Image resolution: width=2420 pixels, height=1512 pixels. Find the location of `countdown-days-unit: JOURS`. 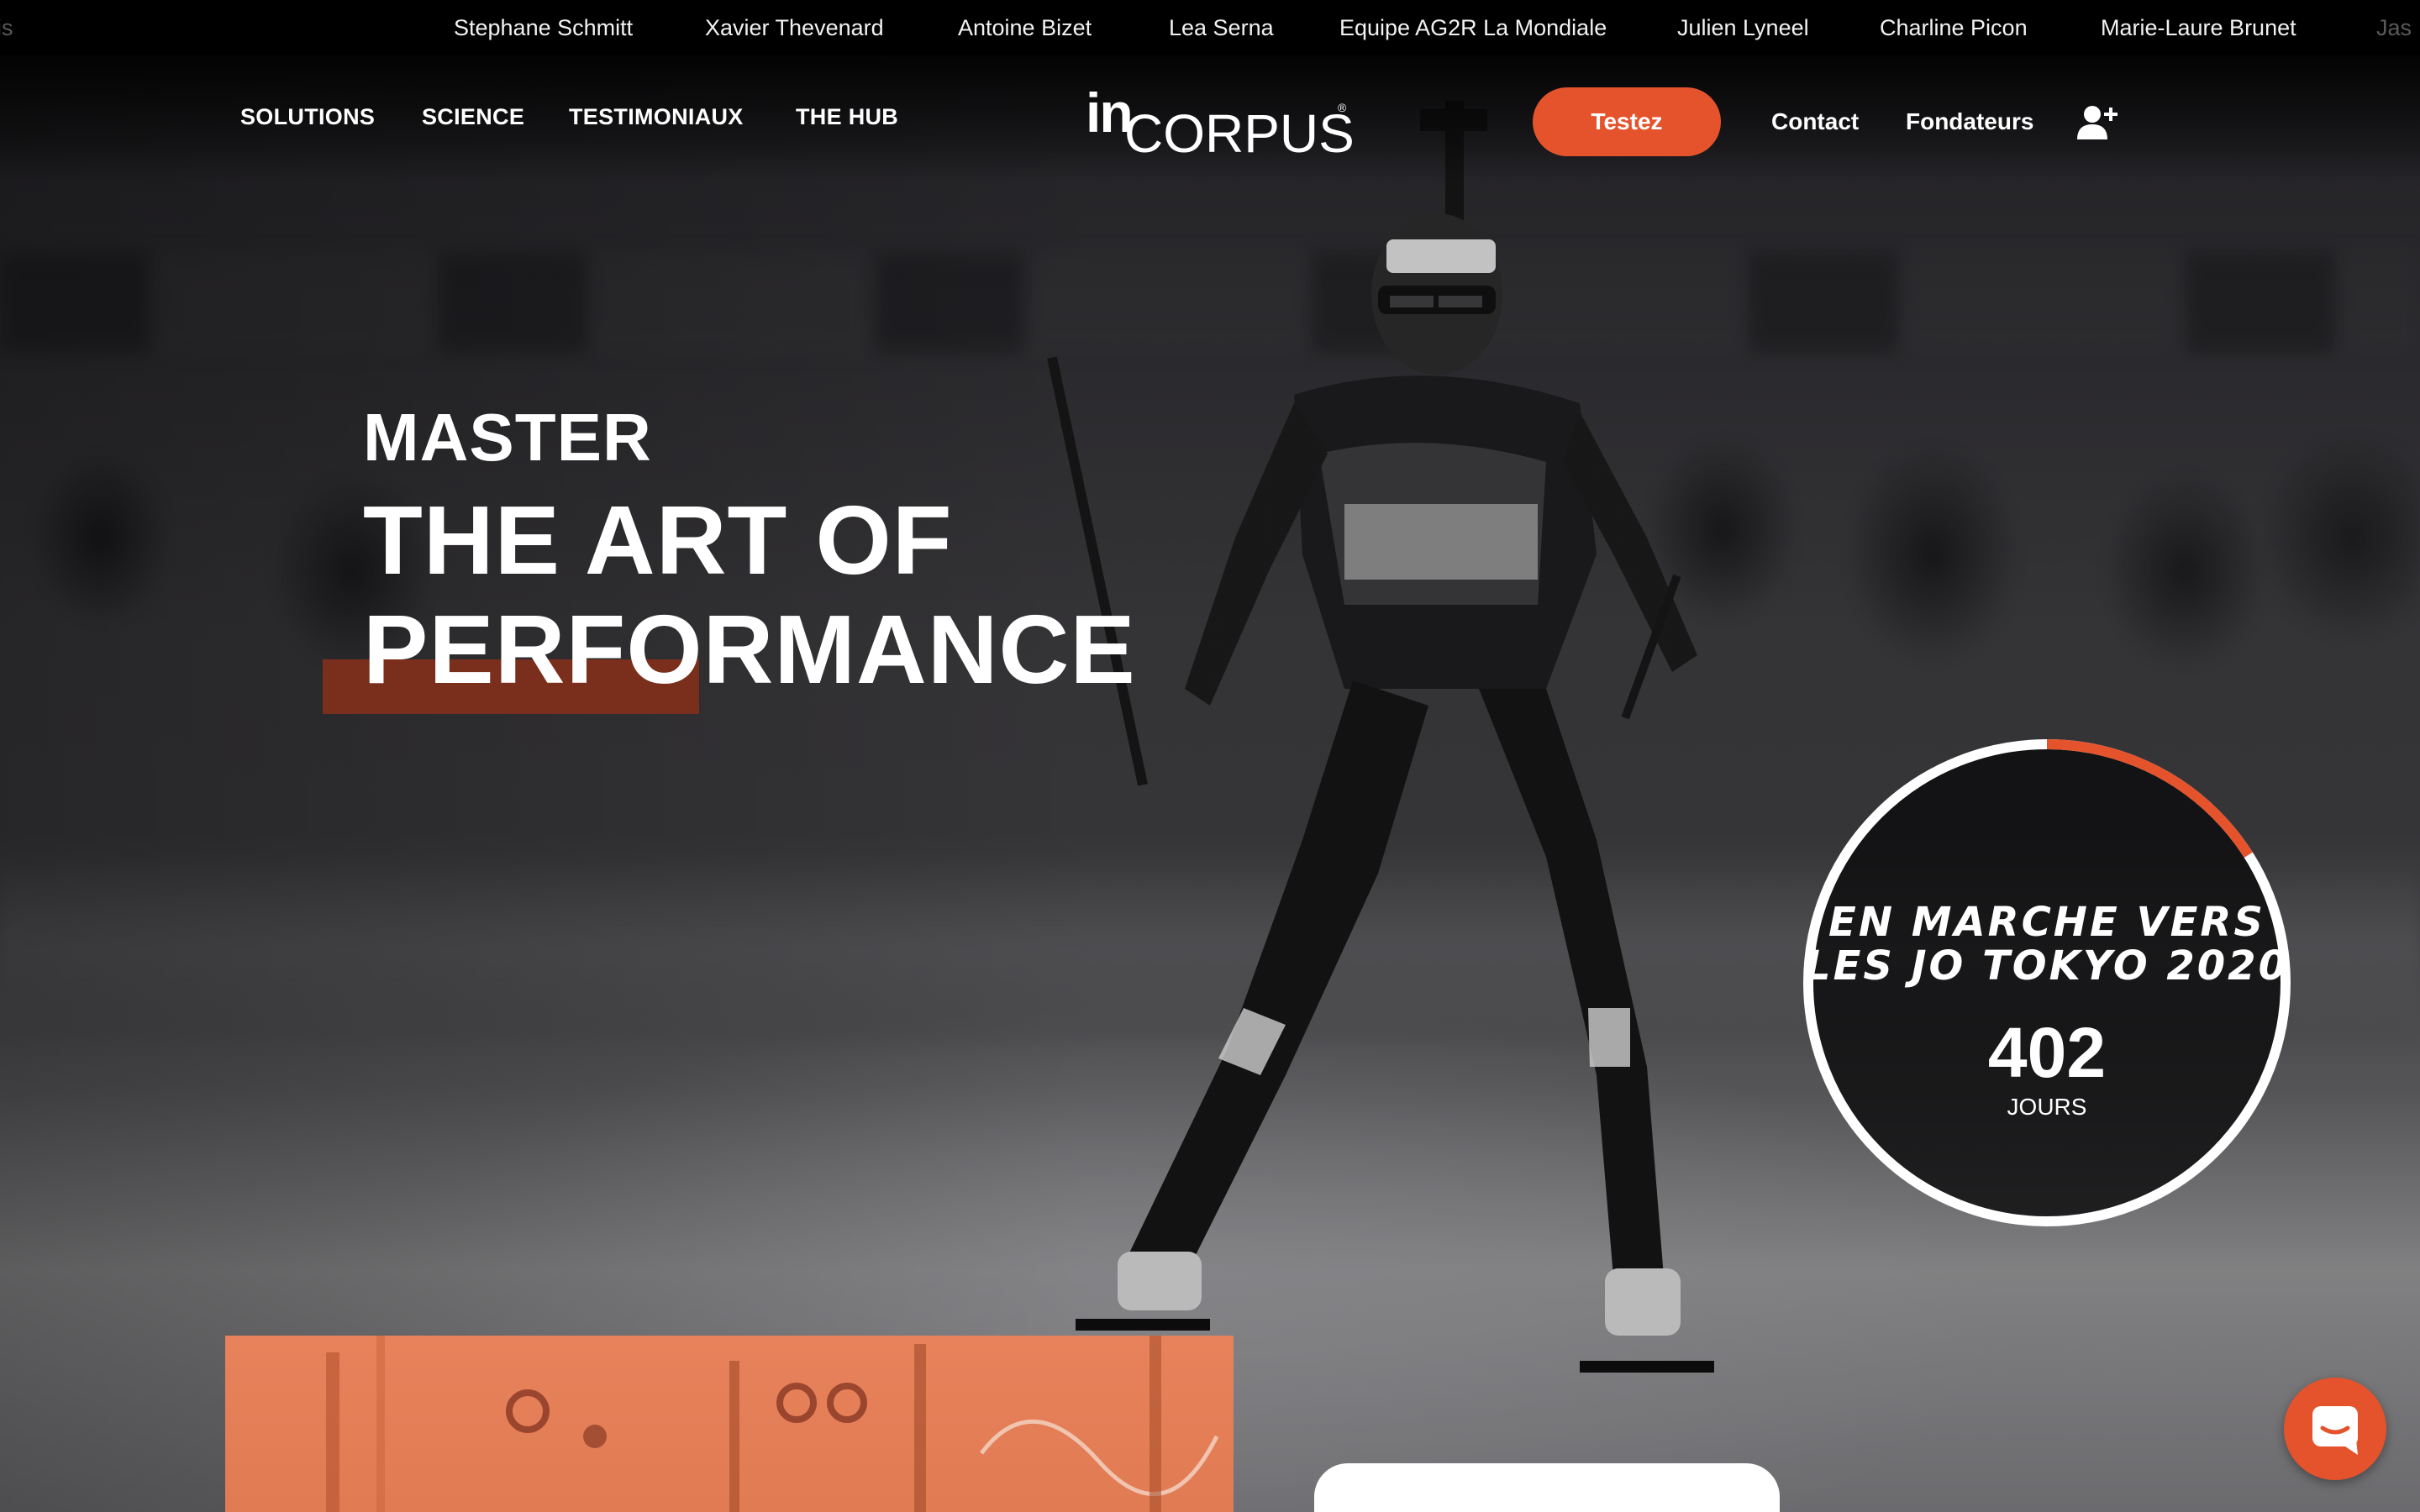

countdown-days-unit: JOURS is located at coordinates (2047, 1107).